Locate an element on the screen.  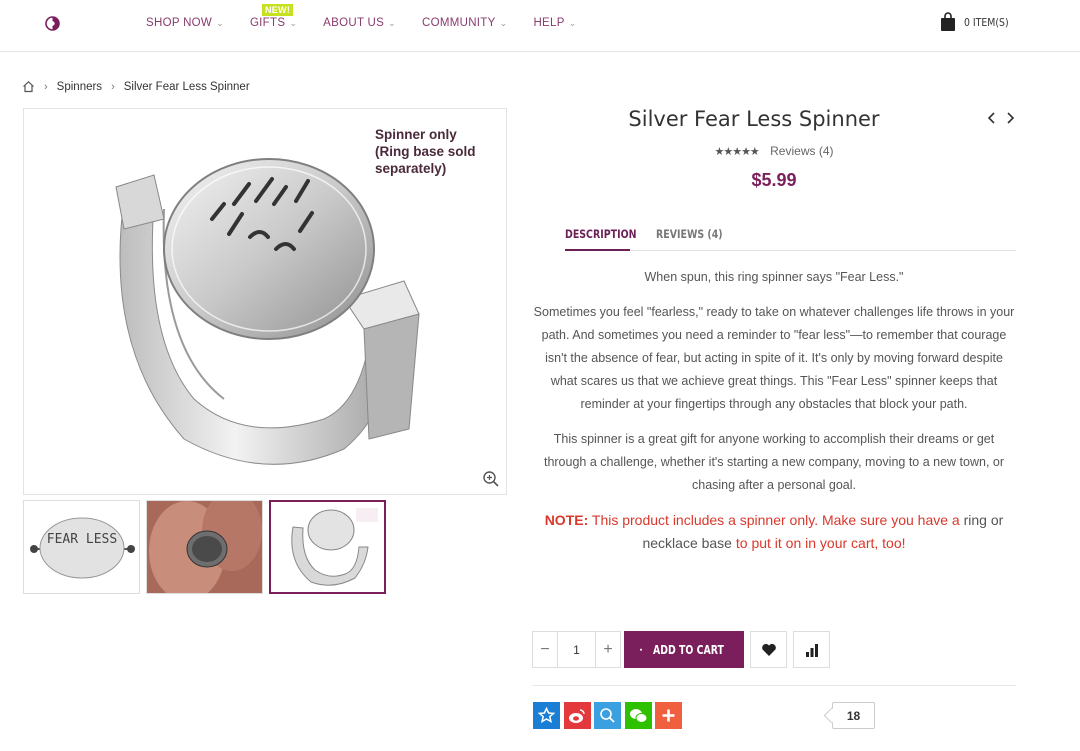
increase-quantity-button: + is located at coordinates (608, 649).